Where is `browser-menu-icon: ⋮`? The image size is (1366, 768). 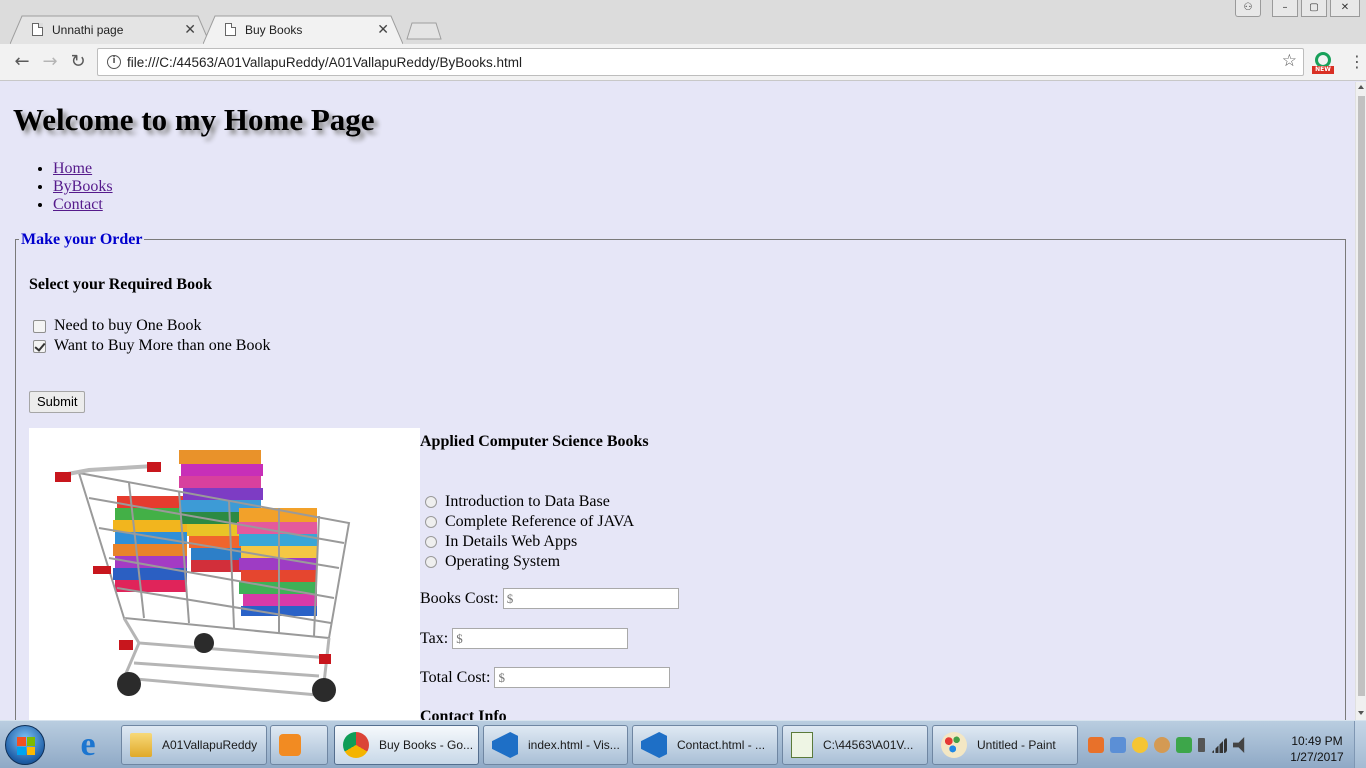 browser-menu-icon: ⋮ is located at coordinates (1357, 62).